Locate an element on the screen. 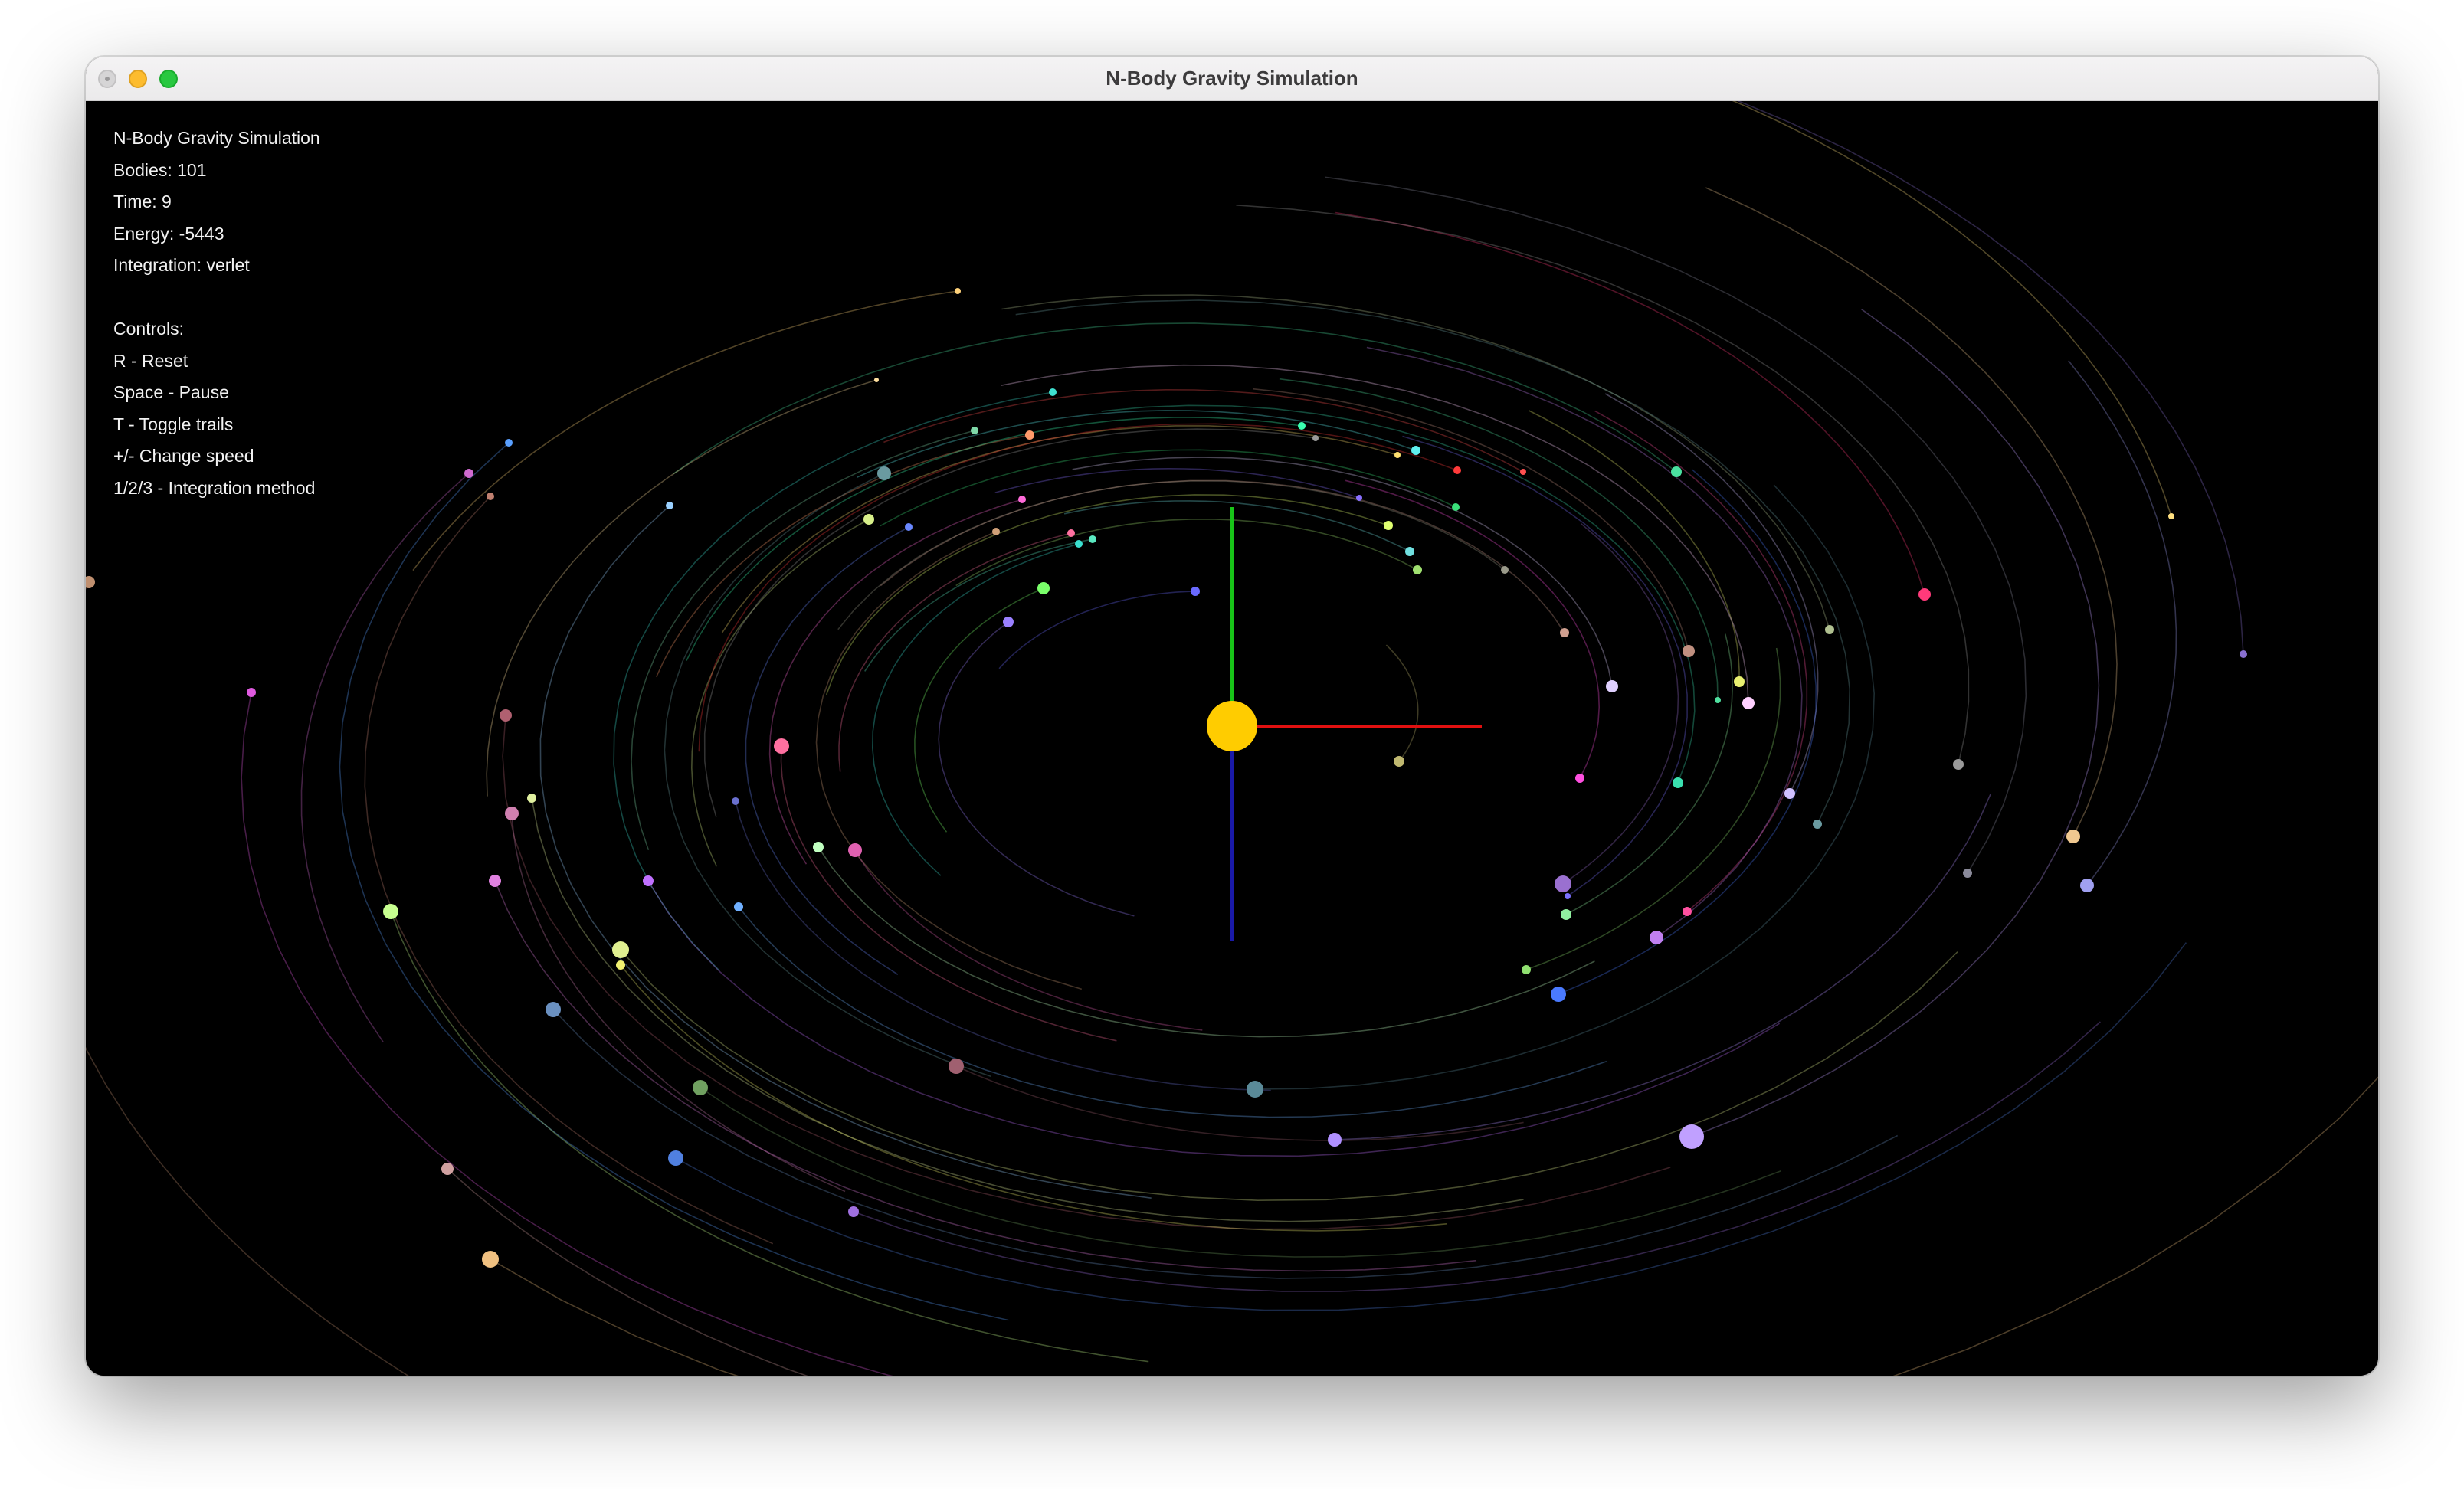  hud-control-pause: Space - Pause is located at coordinates (171, 392).